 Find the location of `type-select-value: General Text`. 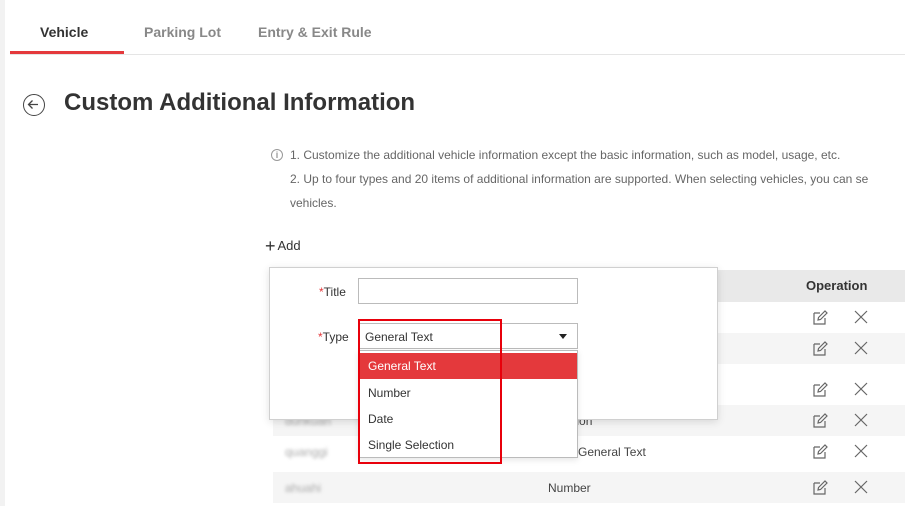

type-select-value: General Text is located at coordinates (399, 337).